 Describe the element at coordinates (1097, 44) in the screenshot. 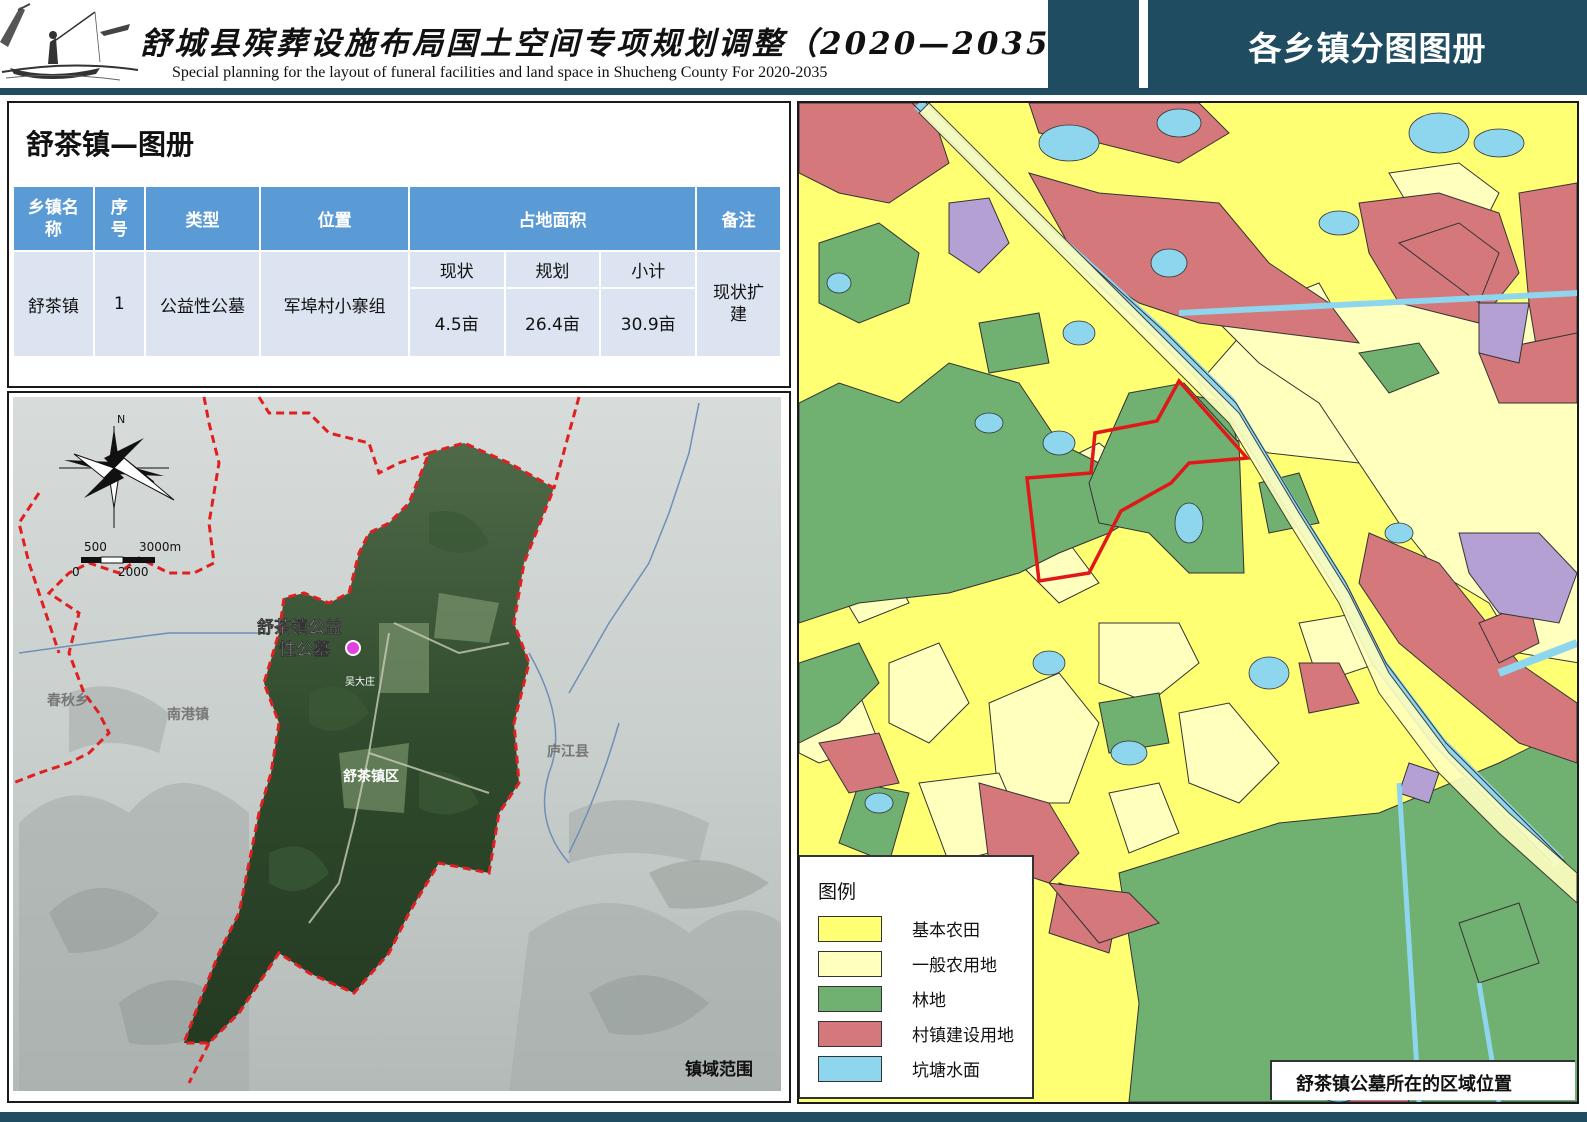

I see `header-dark-block` at that location.